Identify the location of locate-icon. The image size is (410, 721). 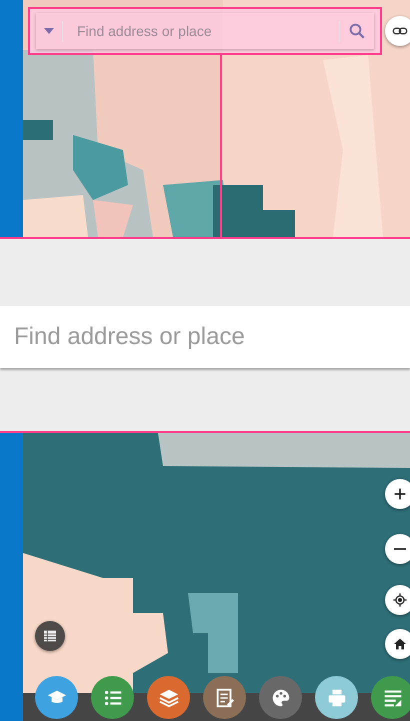
(400, 600).